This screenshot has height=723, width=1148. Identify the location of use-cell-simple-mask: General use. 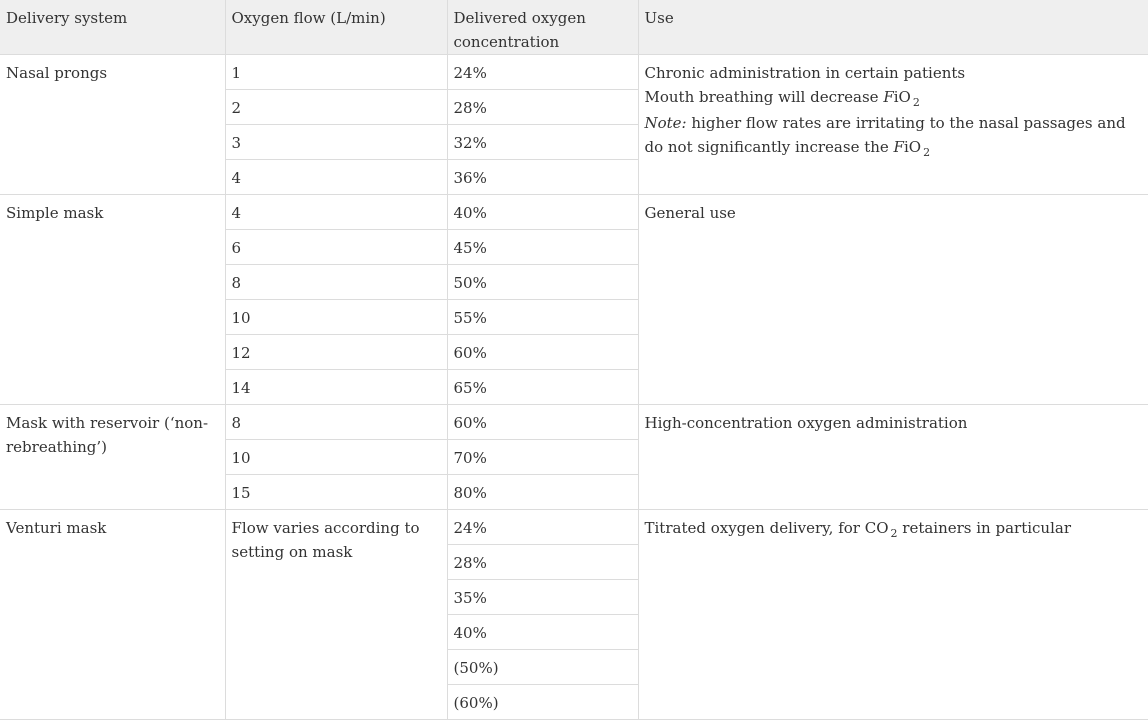
(892, 299).